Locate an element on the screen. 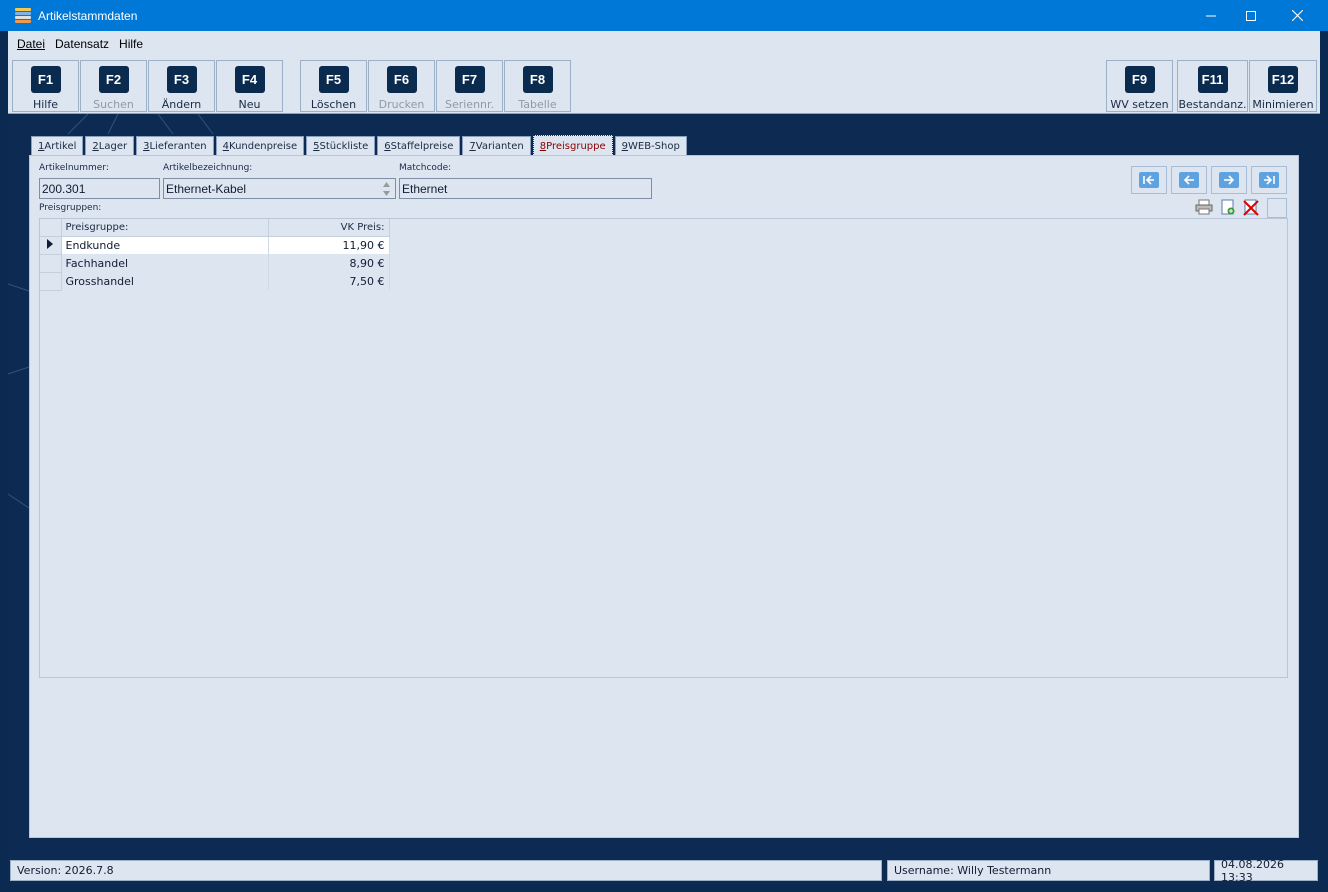  next-record-icon is located at coordinates (1229, 180).